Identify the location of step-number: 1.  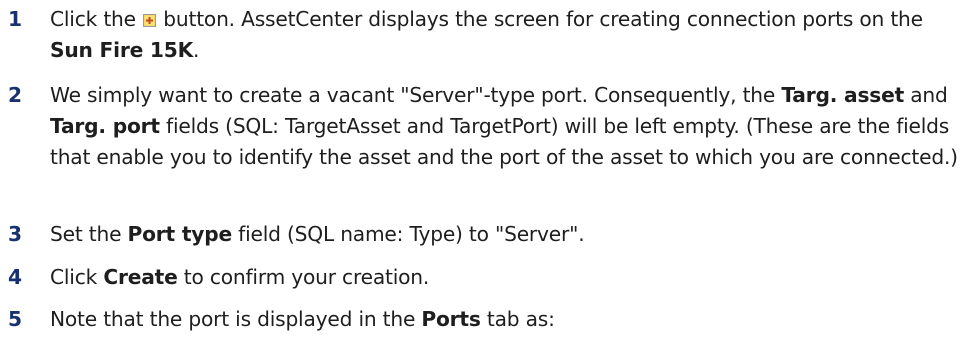
(15, 19).